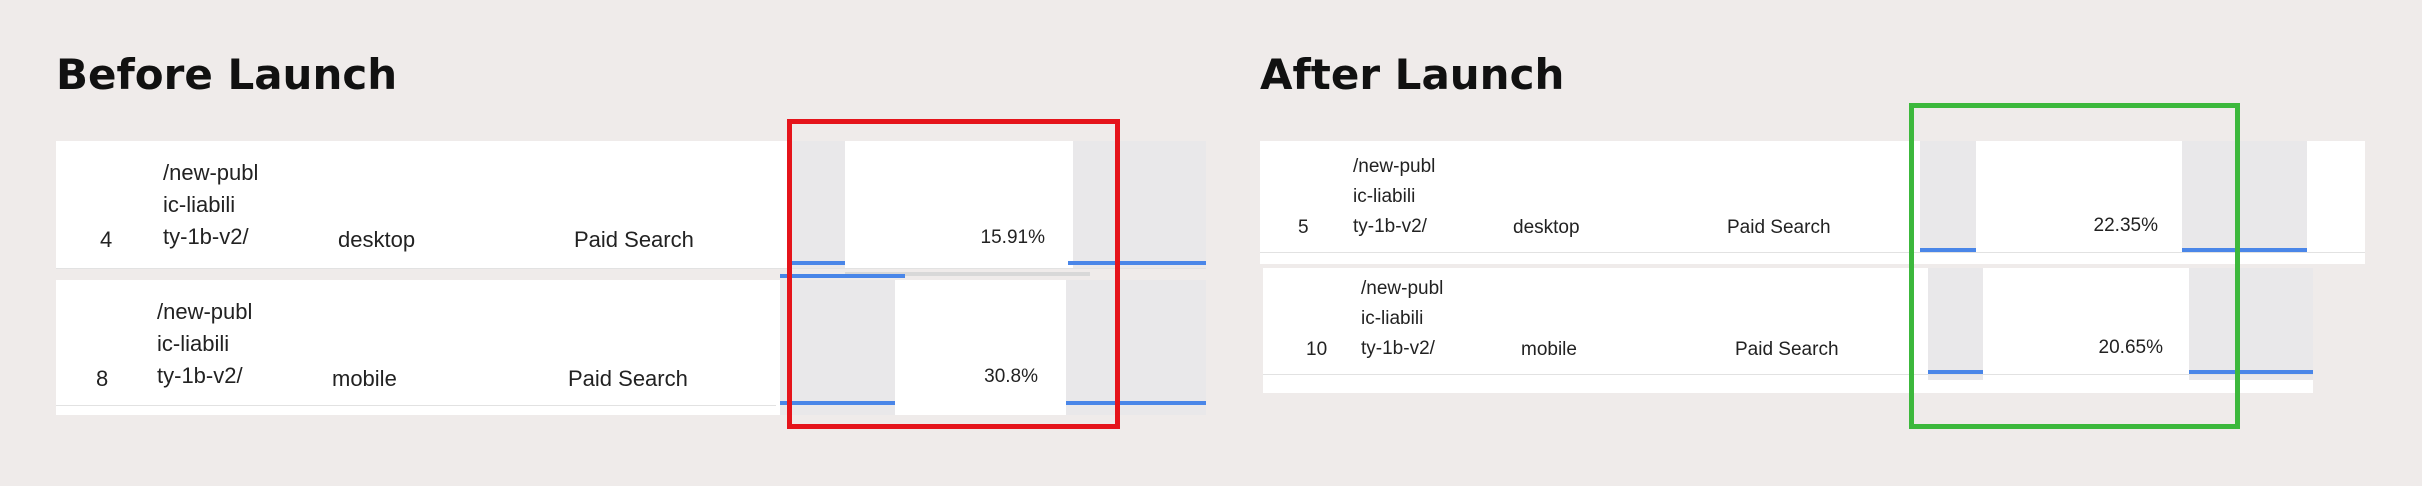 This screenshot has height=486, width=2422. What do you see at coordinates (227, 74) in the screenshot?
I see `before-launch-title: Before Launch` at bounding box center [227, 74].